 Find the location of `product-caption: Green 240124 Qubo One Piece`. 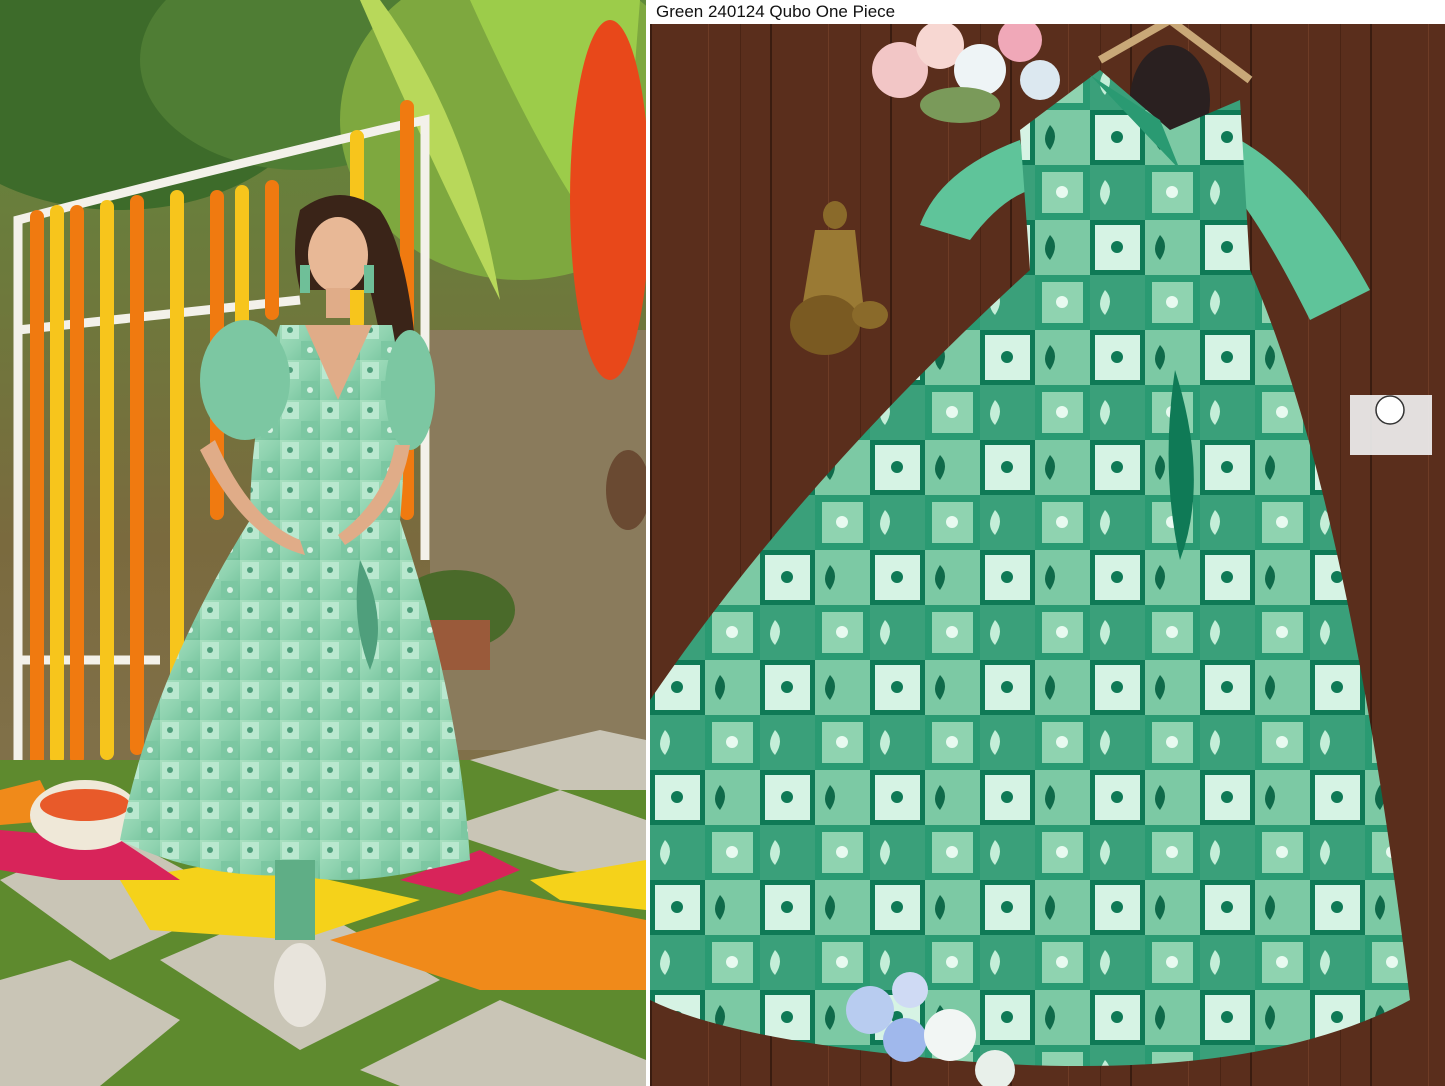

product-caption: Green 240124 Qubo One Piece is located at coordinates (1047, 12).